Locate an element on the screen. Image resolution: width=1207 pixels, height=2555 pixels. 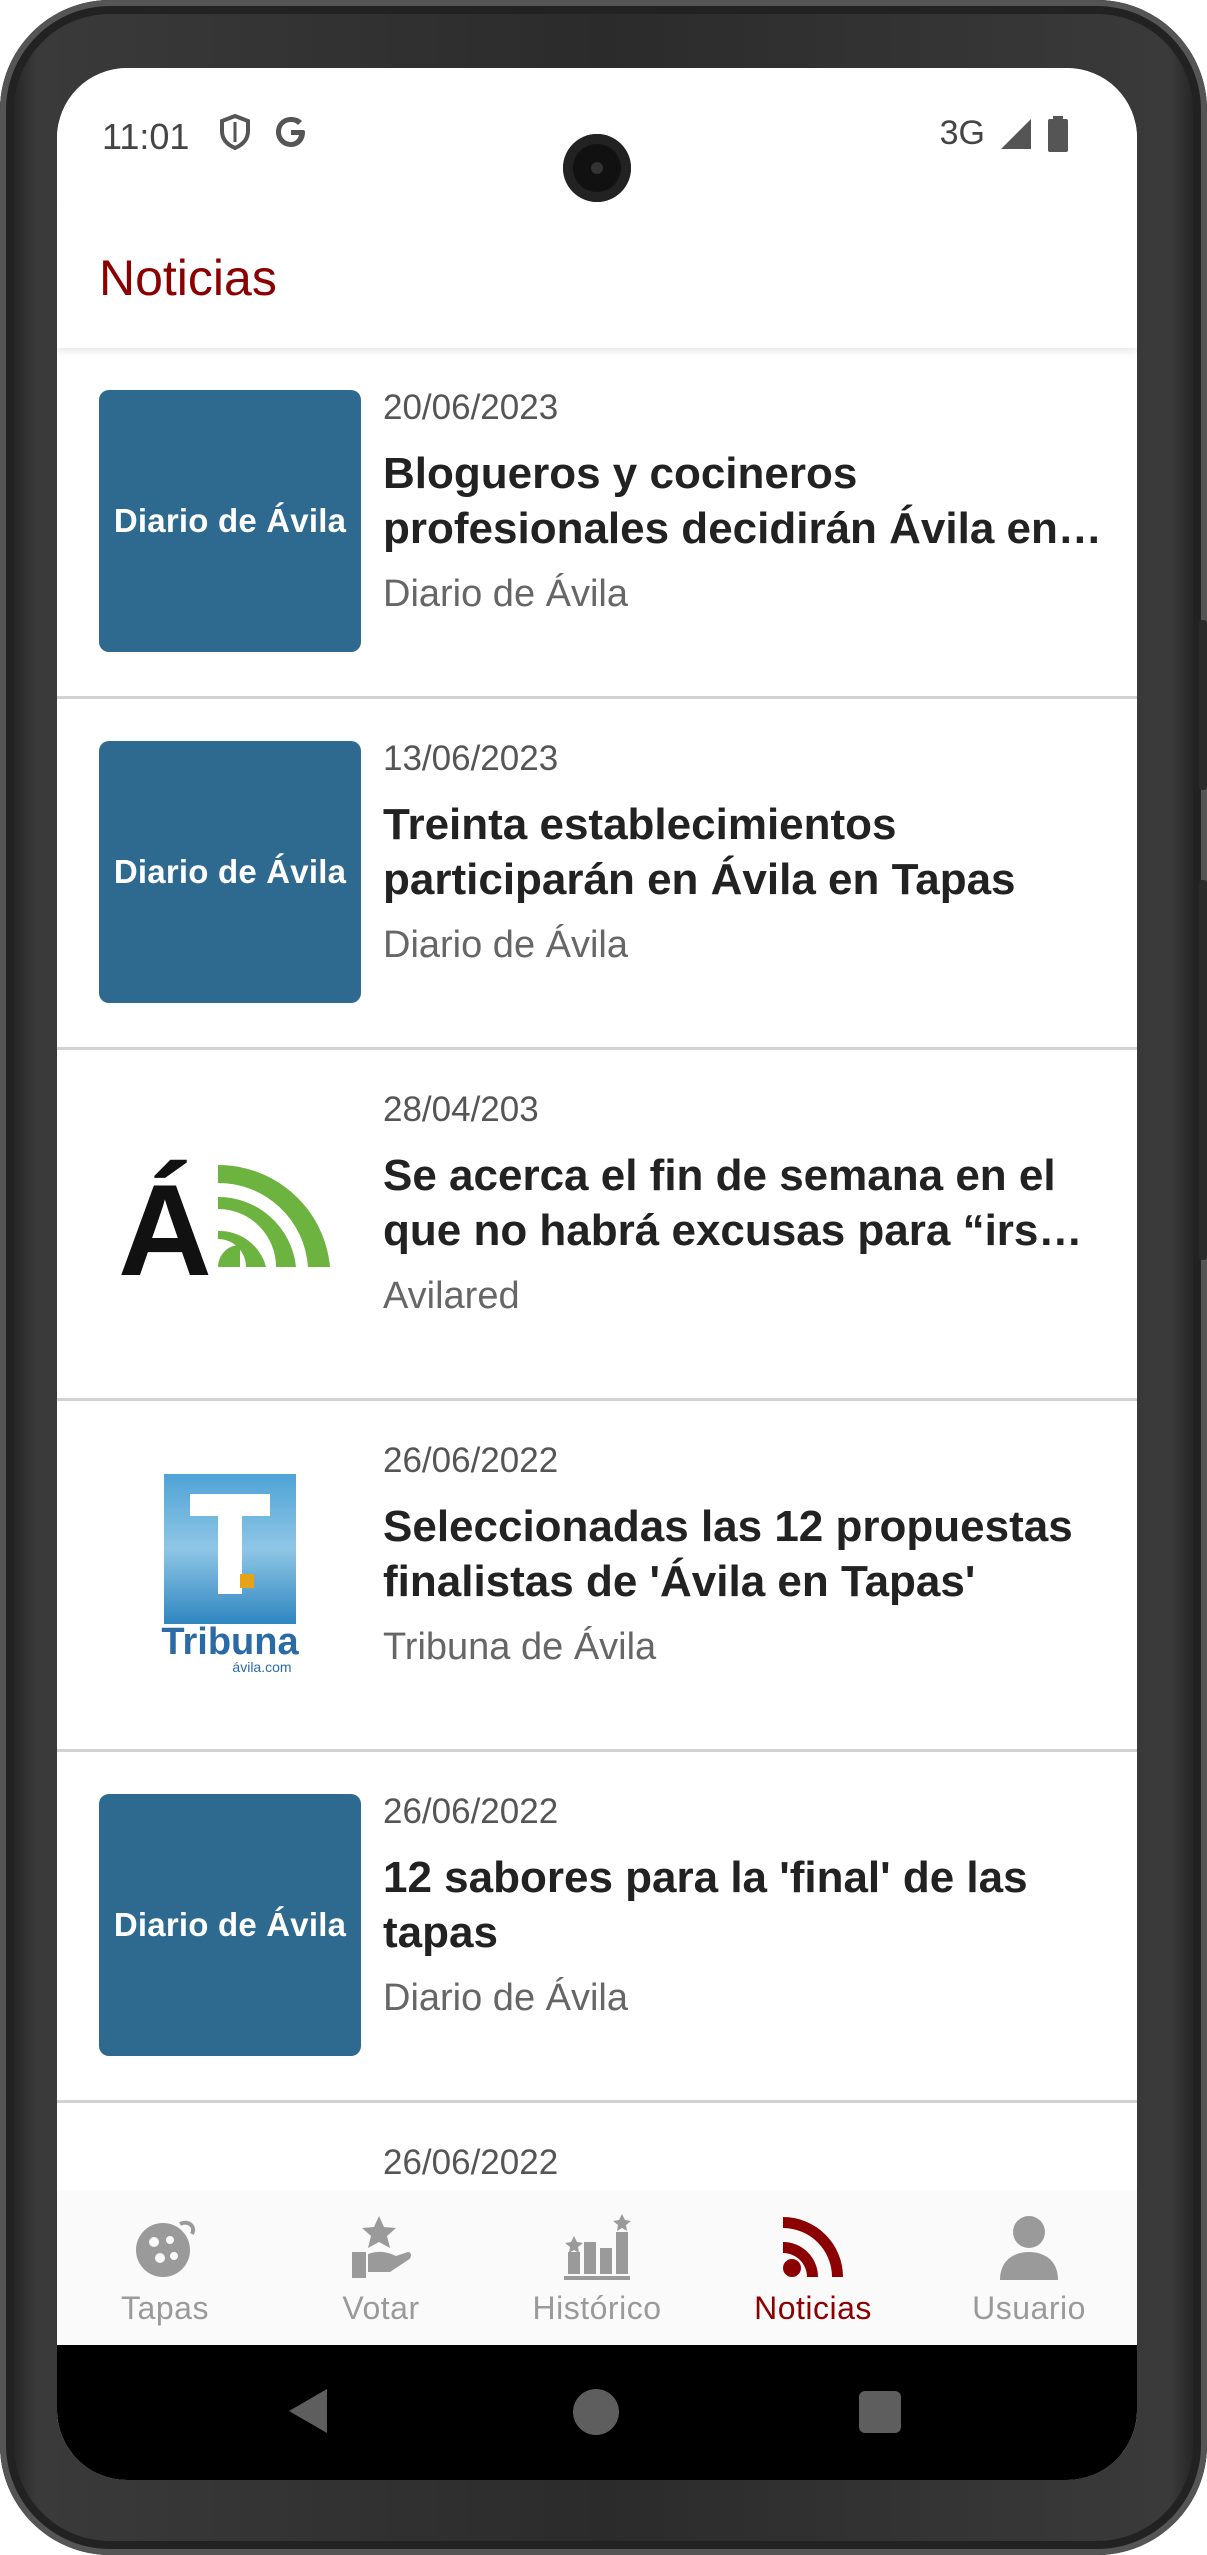
news-date: 28/04/203 is located at coordinates (461, 1109).